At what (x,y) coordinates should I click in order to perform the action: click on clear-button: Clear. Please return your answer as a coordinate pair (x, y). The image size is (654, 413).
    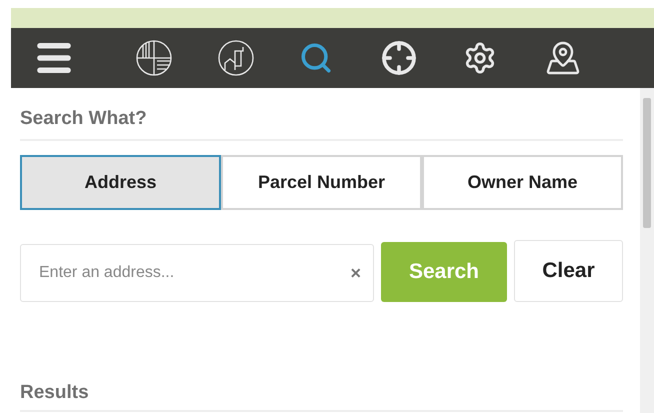
    Looking at the image, I should click on (568, 271).